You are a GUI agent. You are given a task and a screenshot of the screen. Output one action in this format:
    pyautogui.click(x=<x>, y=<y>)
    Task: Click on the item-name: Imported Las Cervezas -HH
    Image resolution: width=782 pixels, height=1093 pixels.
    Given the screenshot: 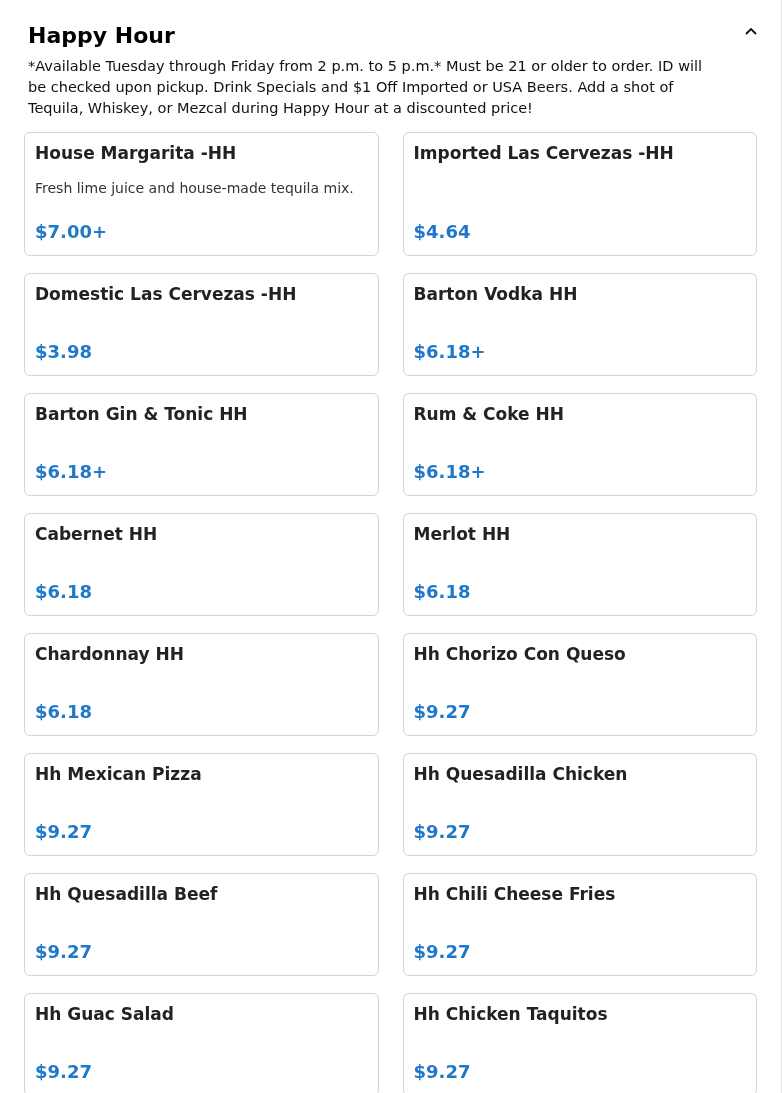 What is the action you would take?
    pyautogui.click(x=544, y=153)
    